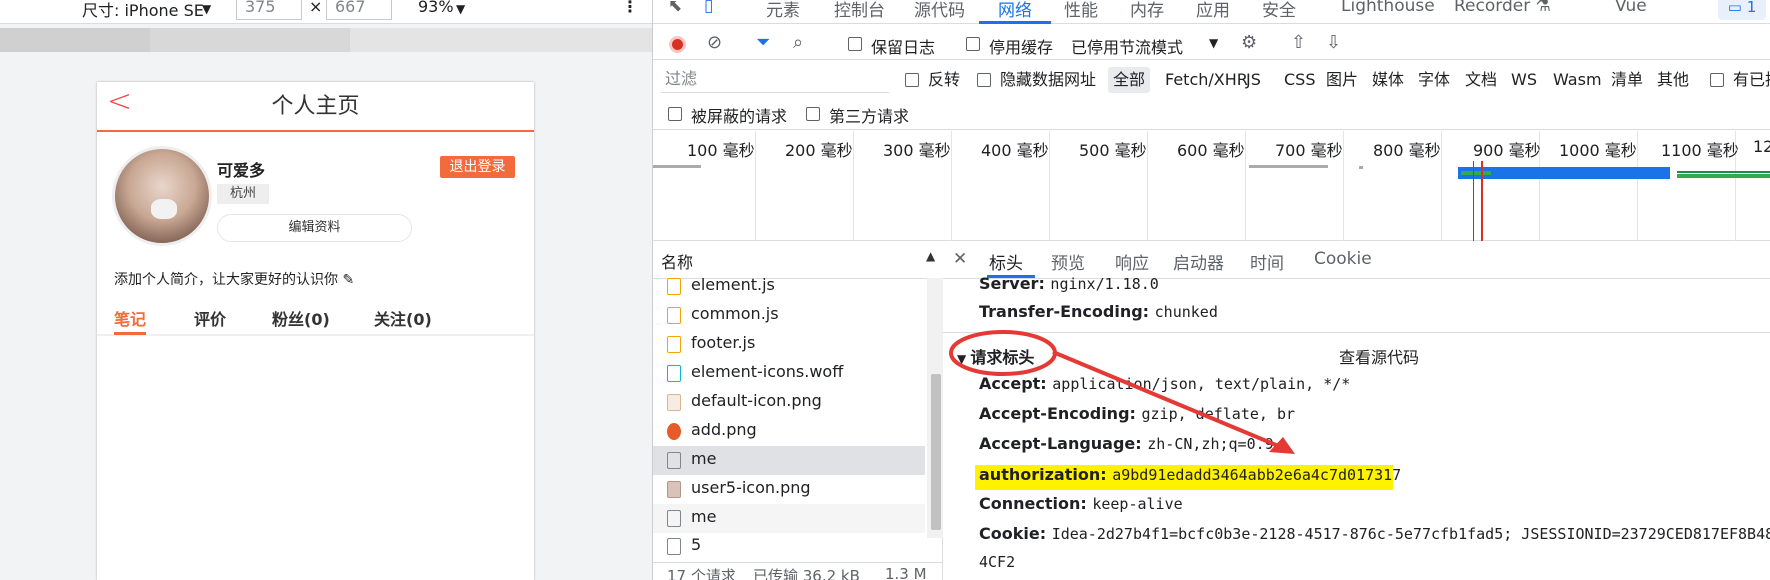  I want to click on tab-network: 网络, so click(1015, 10).